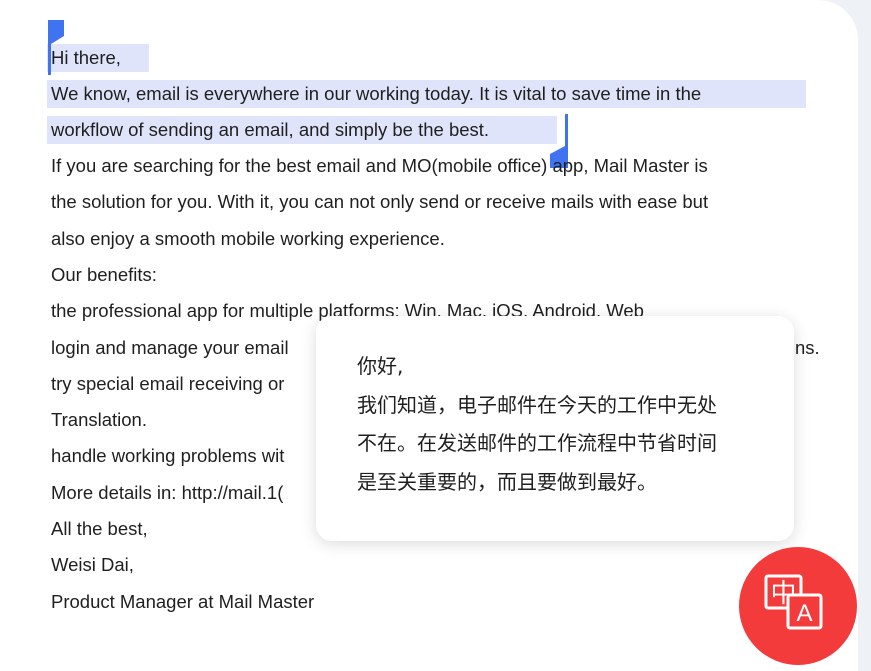 This screenshot has width=871, height=671. I want to click on email-line: All the best,, so click(99, 528).